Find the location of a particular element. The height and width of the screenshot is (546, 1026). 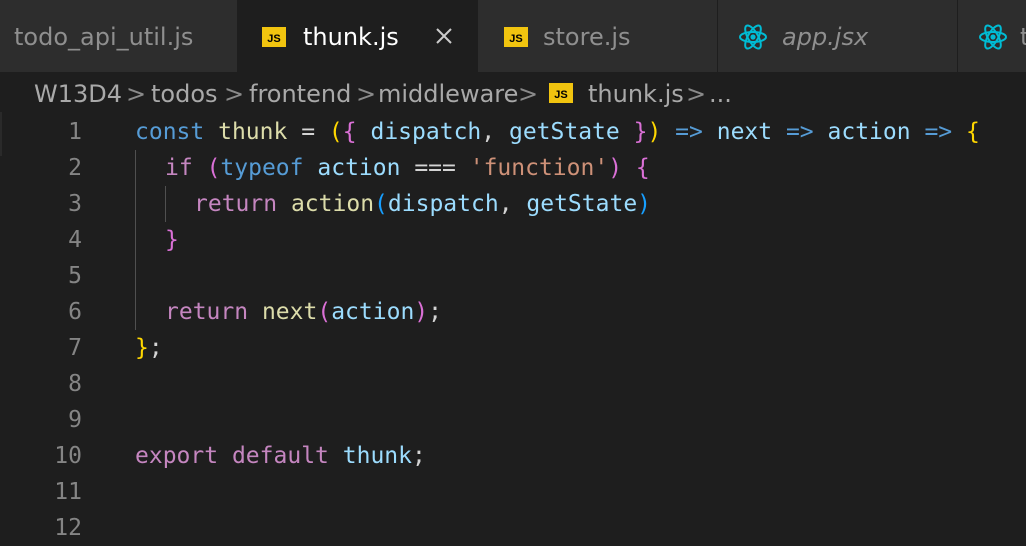

token-keyword: const is located at coordinates (170, 132).